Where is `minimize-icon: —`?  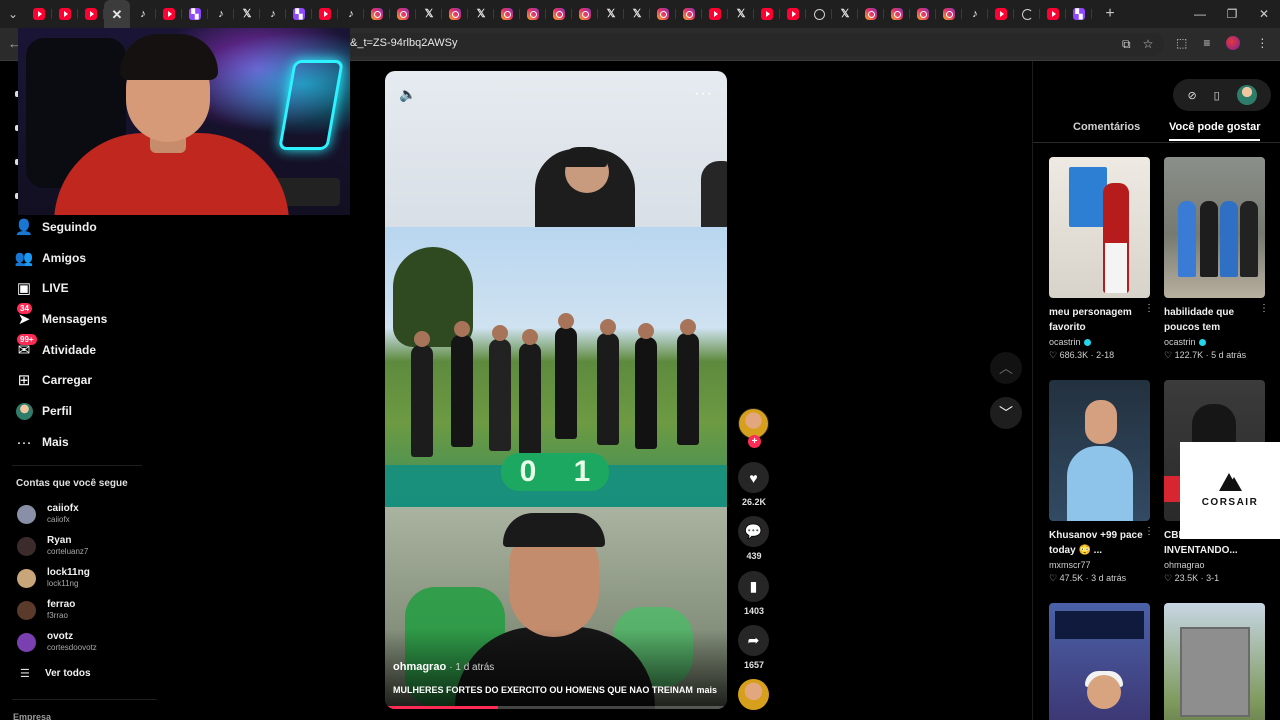
minimize-icon: — is located at coordinates (1200, 14).